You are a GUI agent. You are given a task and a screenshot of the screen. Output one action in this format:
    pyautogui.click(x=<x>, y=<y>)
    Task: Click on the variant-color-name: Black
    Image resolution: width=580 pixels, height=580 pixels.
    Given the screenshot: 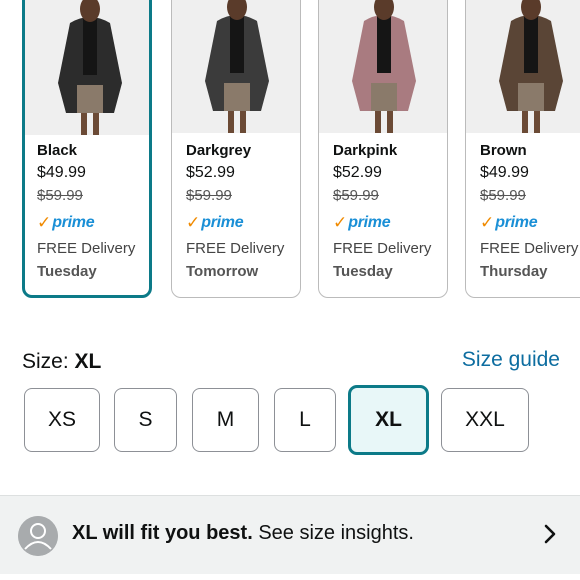 What is the action you would take?
    pyautogui.click(x=57, y=150)
    